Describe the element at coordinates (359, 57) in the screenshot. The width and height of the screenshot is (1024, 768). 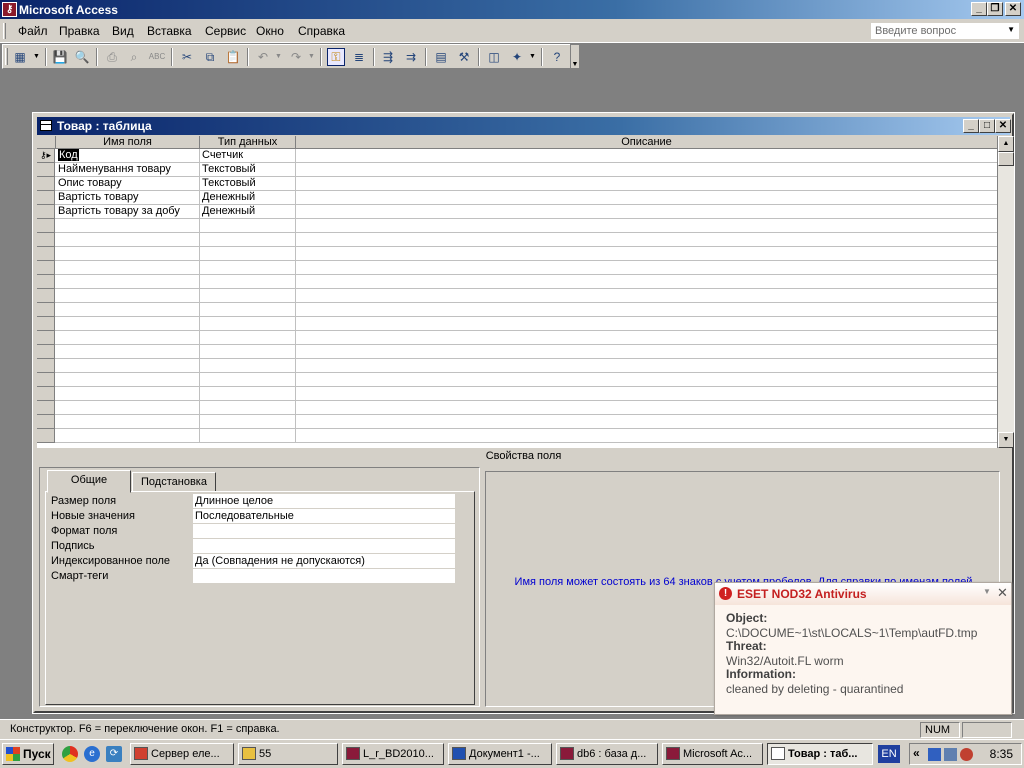
I see `indexes-icon: ≣` at that location.